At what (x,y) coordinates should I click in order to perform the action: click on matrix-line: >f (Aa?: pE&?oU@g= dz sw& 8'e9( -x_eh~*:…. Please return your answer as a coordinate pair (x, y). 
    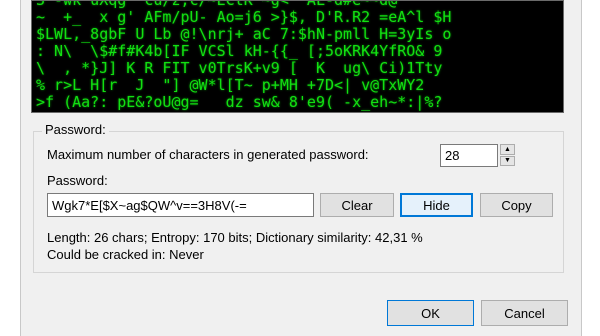
    Looking at the image, I should click on (239, 102).